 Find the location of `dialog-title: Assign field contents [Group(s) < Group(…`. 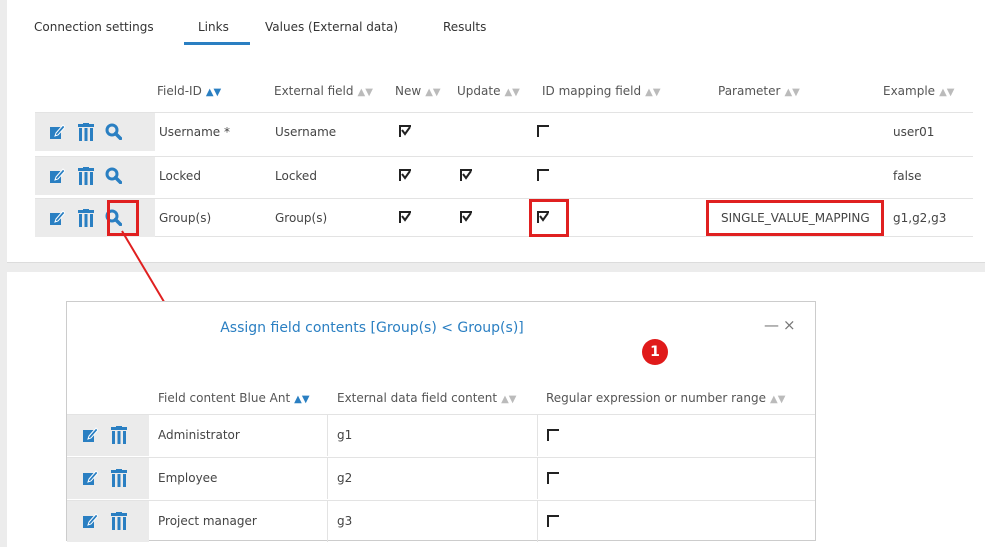

dialog-title: Assign field contents [Group(s) < Group(… is located at coordinates (372, 328).